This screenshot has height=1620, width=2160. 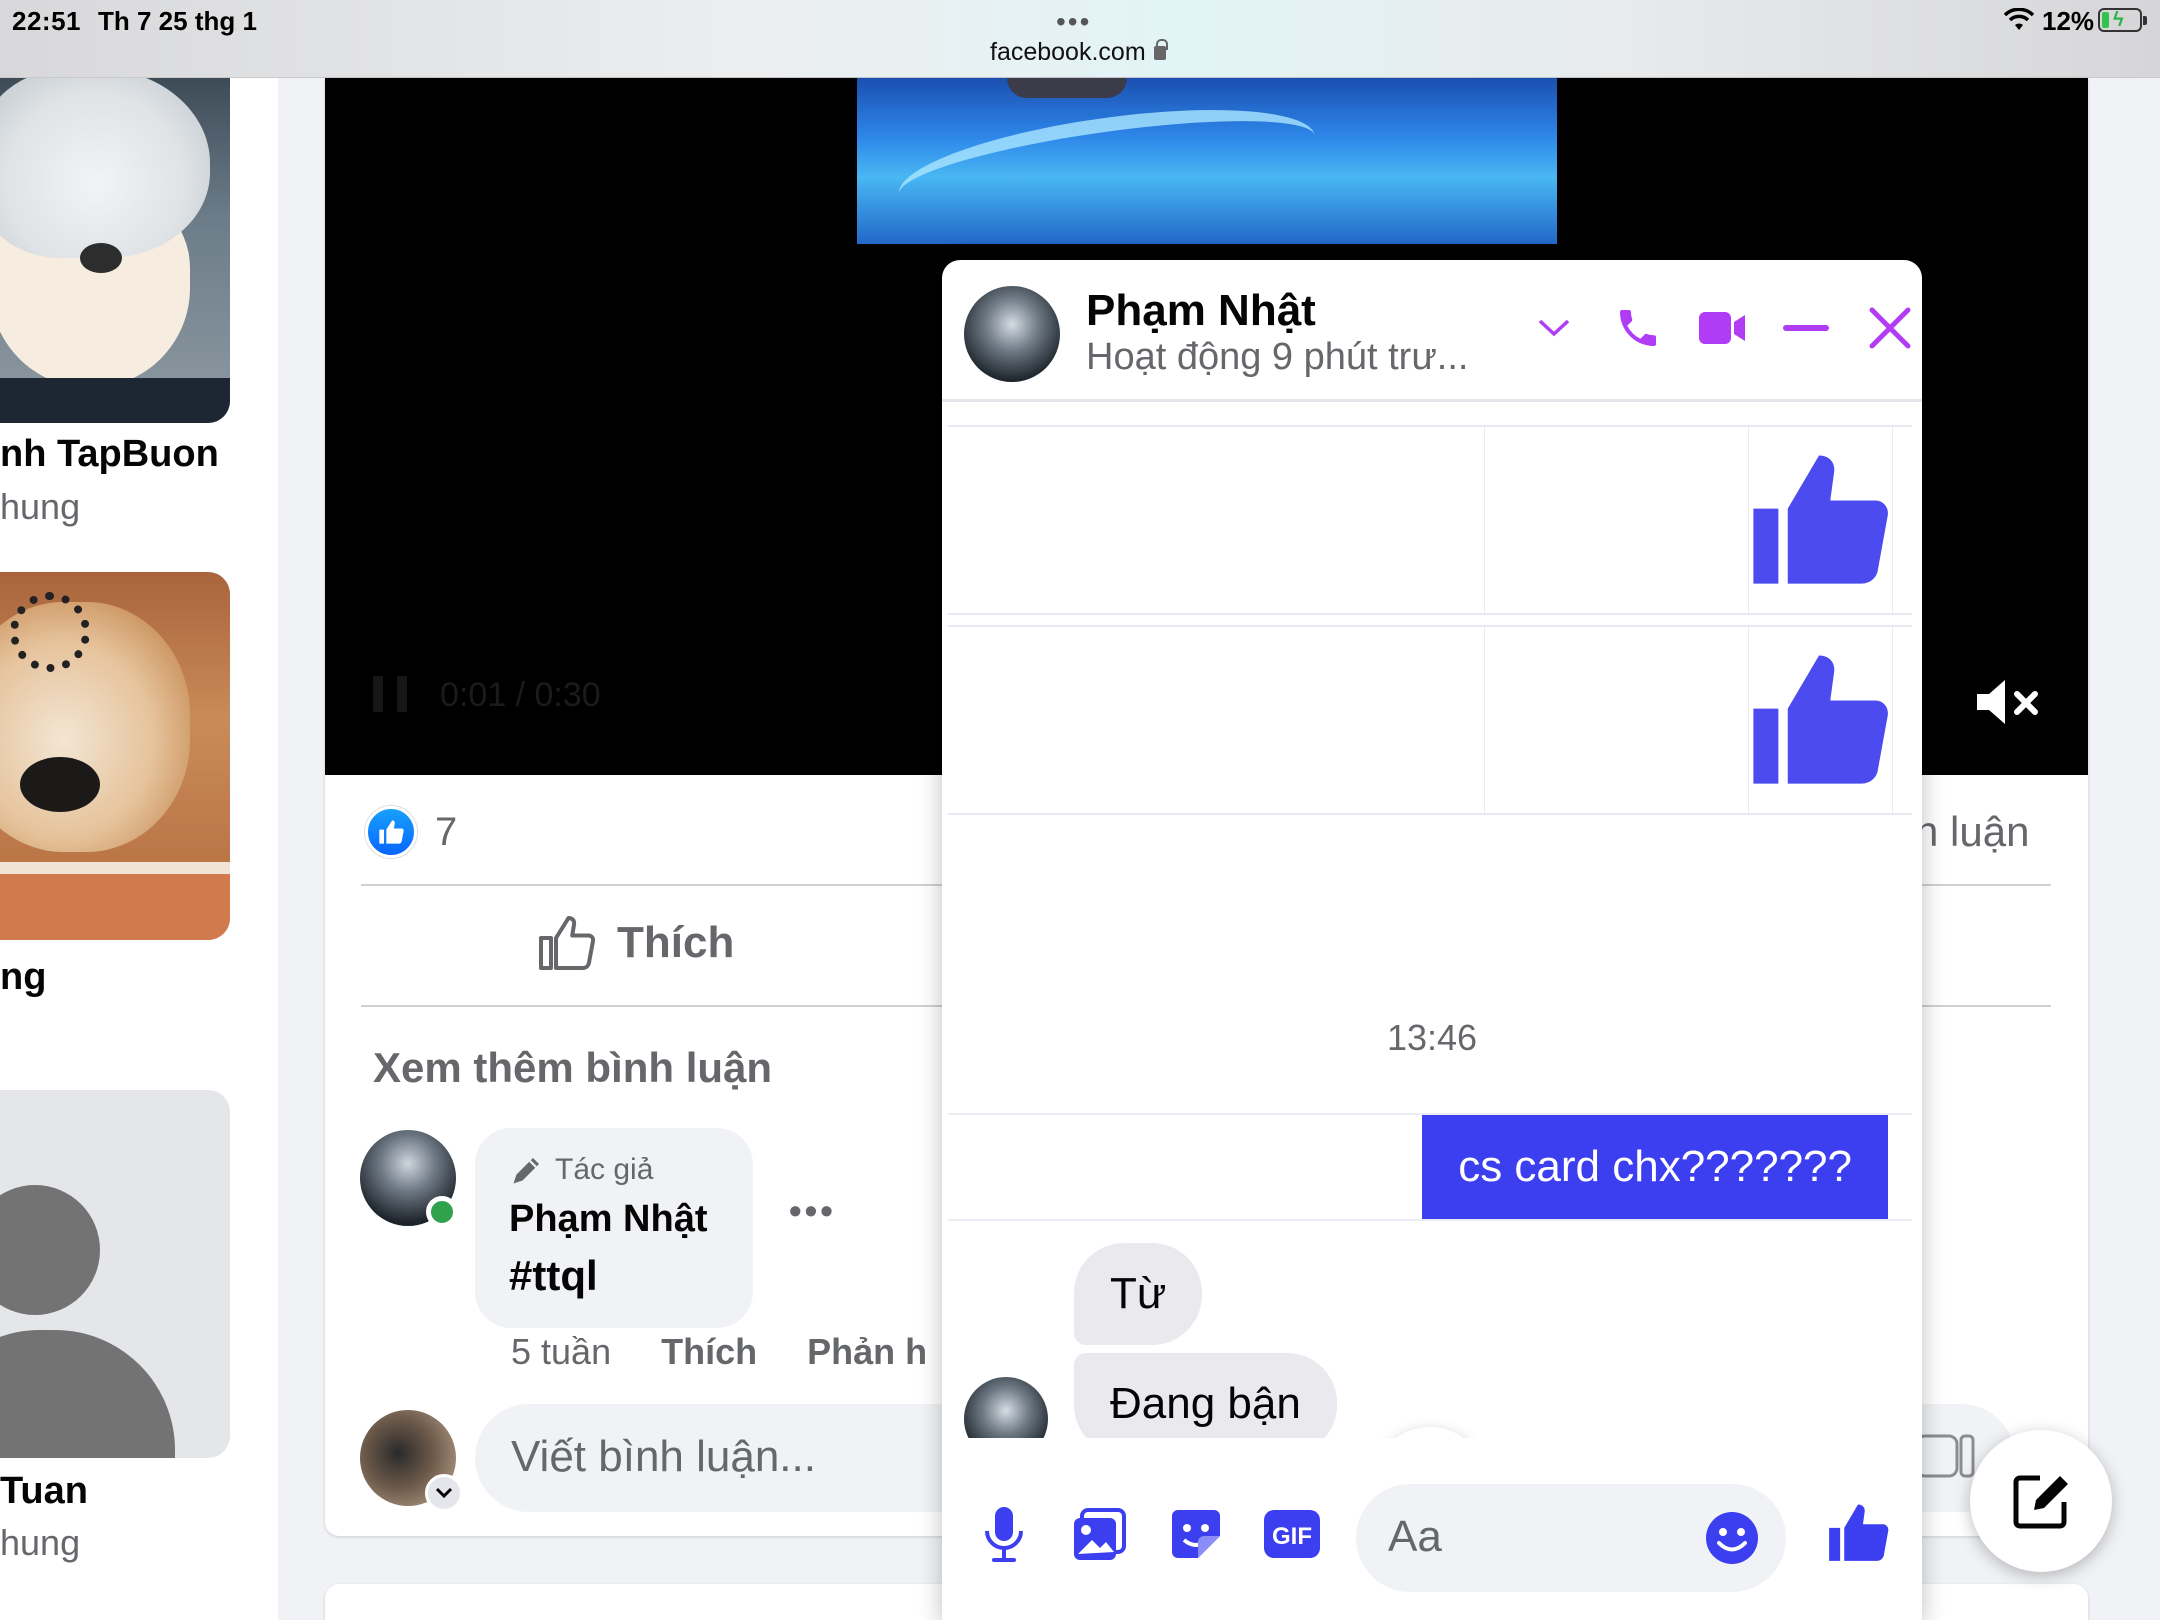 I want to click on chat-header-actions, so click(x=1717, y=328).